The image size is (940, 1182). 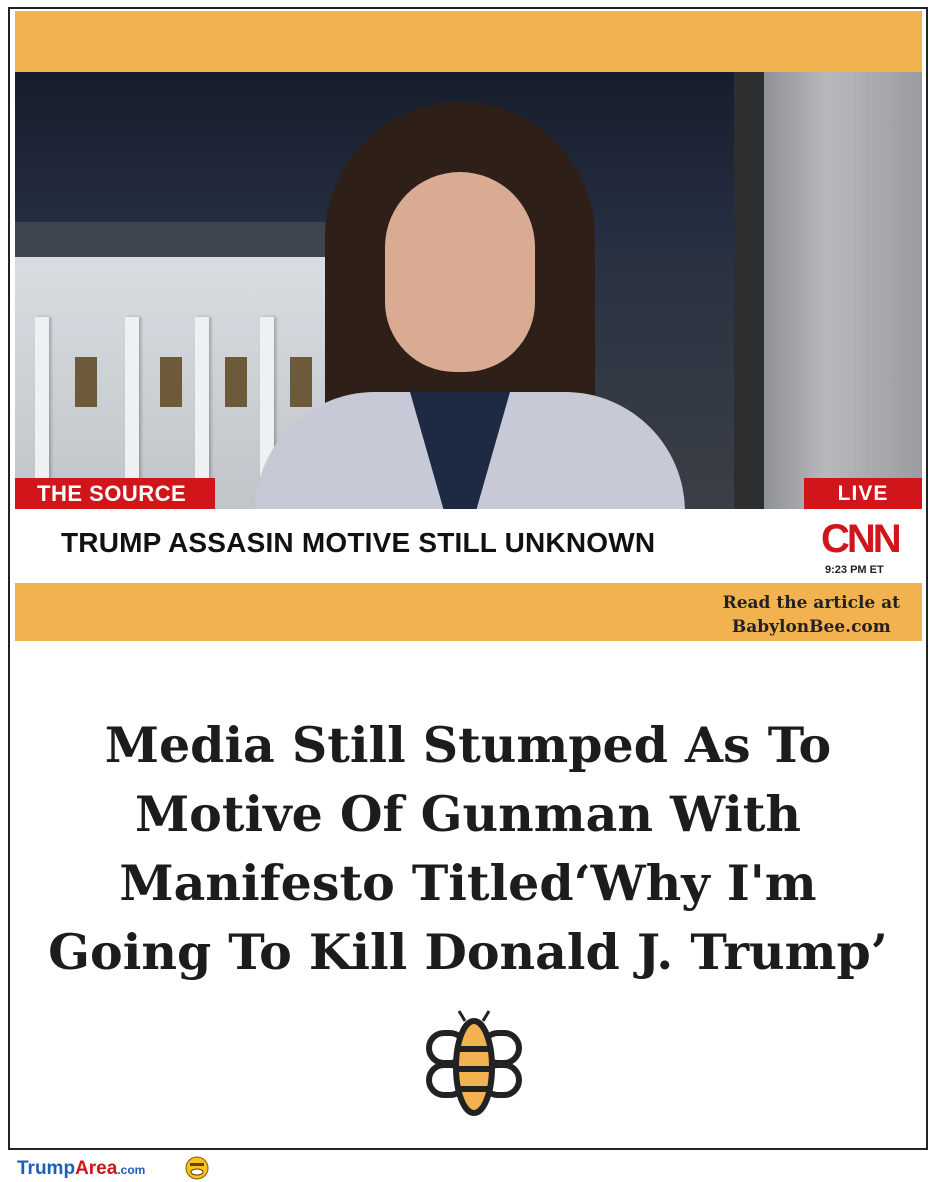 What do you see at coordinates (115, 493) in the screenshot?
I see `show-tag: THE SOURCE` at bounding box center [115, 493].